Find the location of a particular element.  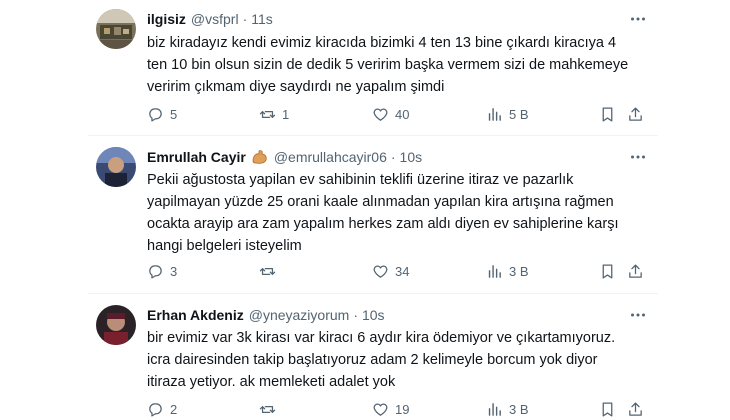

tweet-header: Emrullah Cayir @emrullahcayir06 · 10s is located at coordinates (284, 157).